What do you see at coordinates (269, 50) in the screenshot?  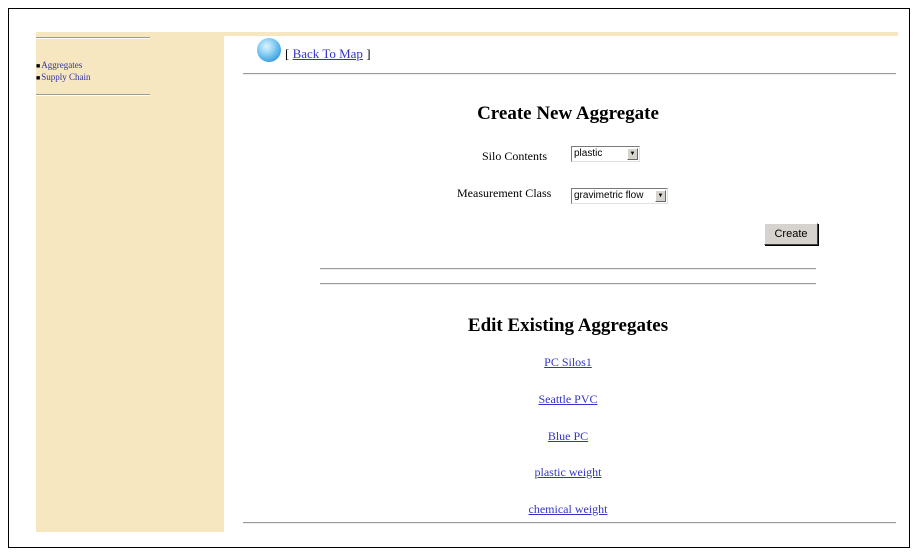 I see `globe-icon` at bounding box center [269, 50].